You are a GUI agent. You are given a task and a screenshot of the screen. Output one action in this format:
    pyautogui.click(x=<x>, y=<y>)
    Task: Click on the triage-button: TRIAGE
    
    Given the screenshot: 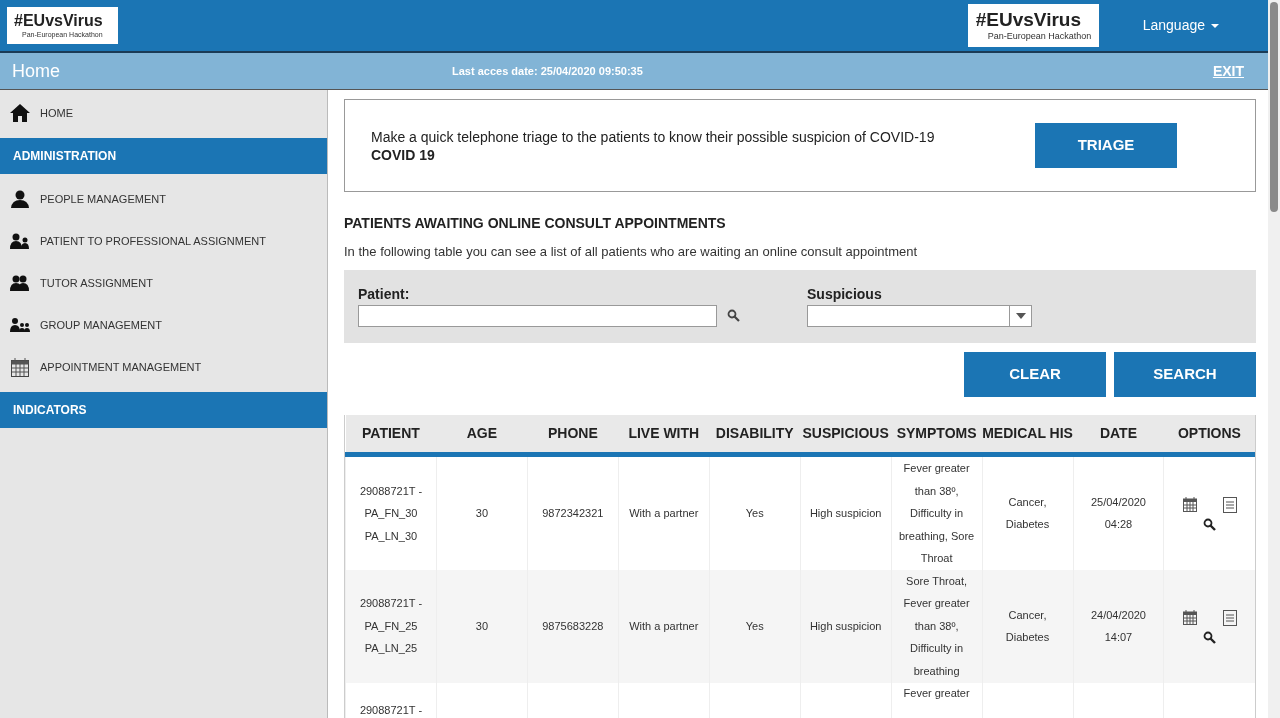 What is the action you would take?
    pyautogui.click(x=1106, y=145)
    